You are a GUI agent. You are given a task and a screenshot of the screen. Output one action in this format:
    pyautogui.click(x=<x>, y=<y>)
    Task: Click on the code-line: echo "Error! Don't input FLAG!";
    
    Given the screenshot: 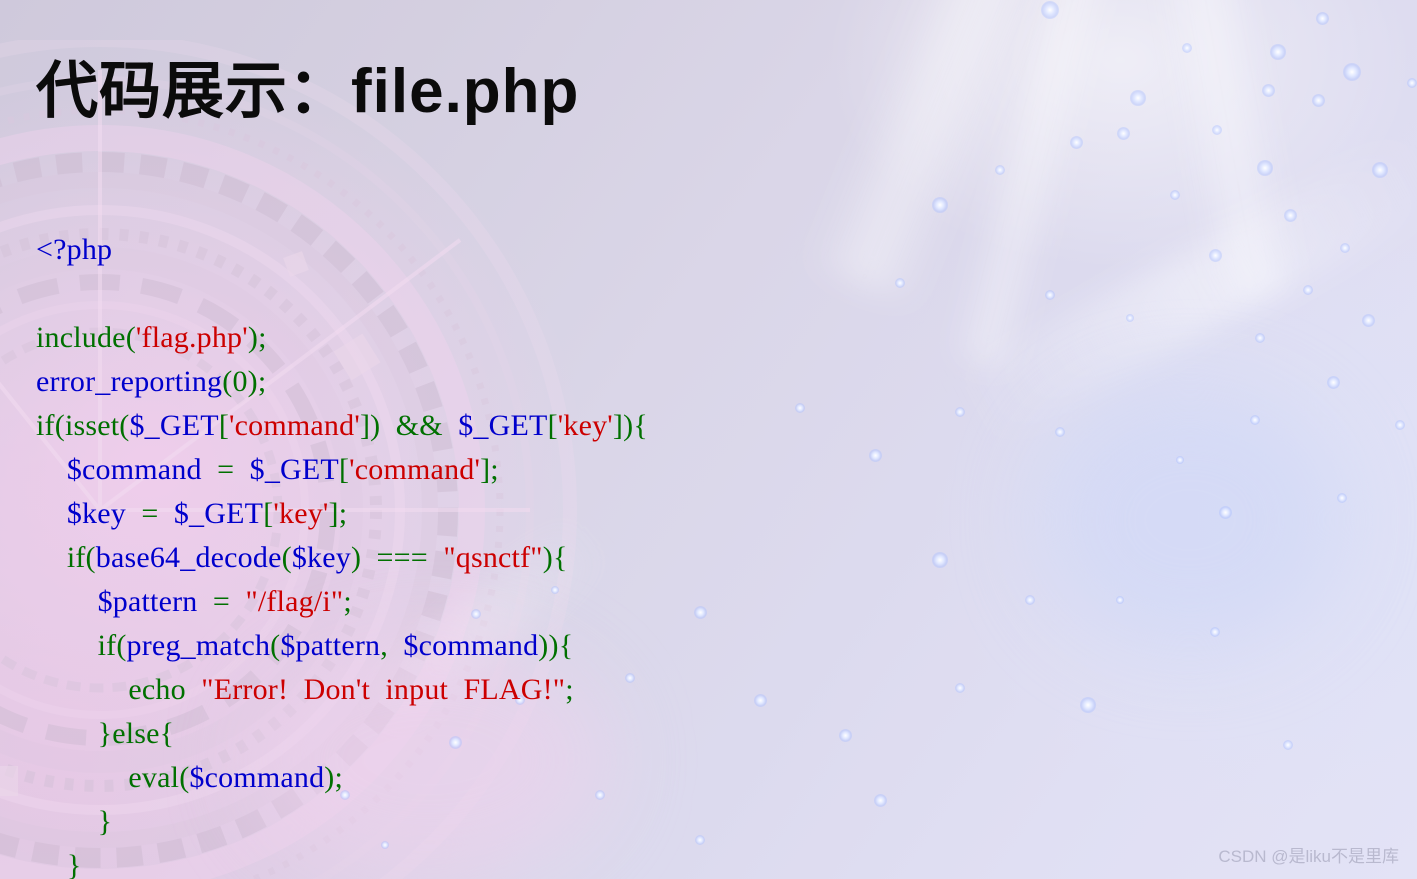 What is the action you would take?
    pyautogui.click(x=342, y=690)
    